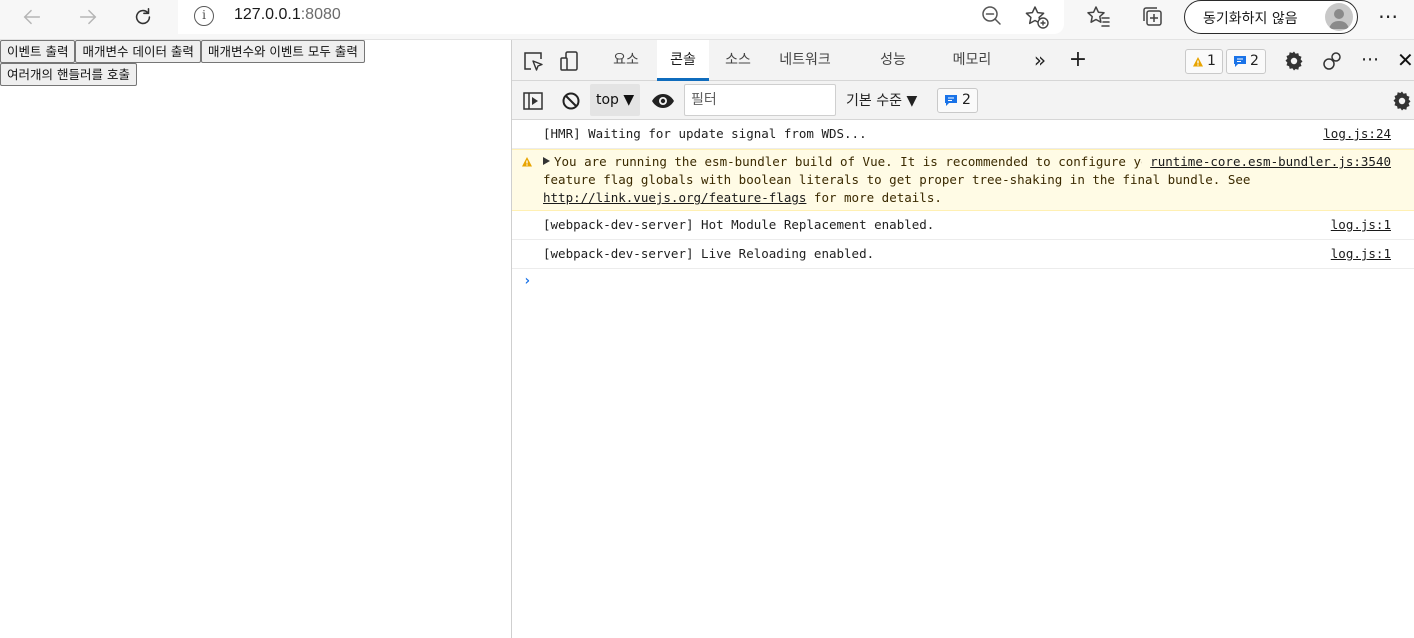  I want to click on connect-device-icon, so click(1332, 61).